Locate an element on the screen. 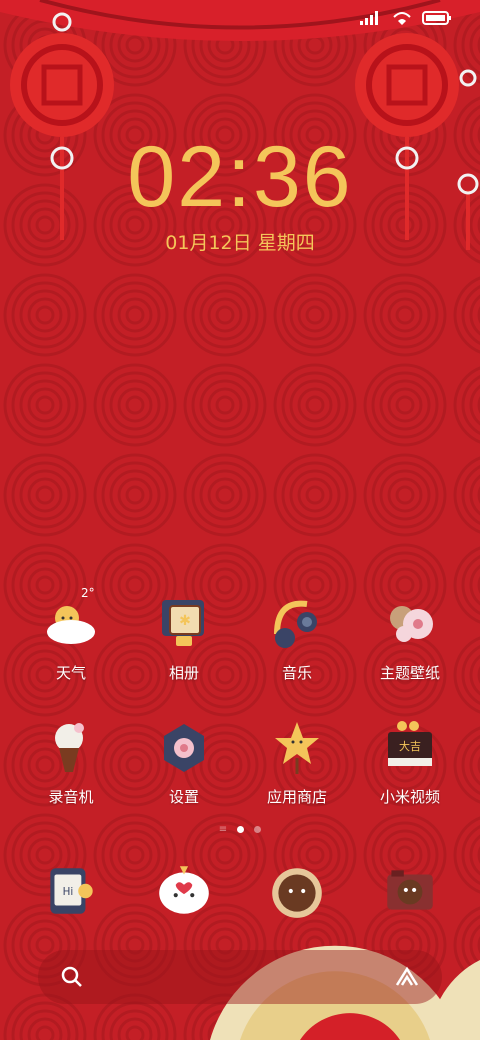 This screenshot has width=480, height=1040. messages-icon is located at coordinates (184, 890).